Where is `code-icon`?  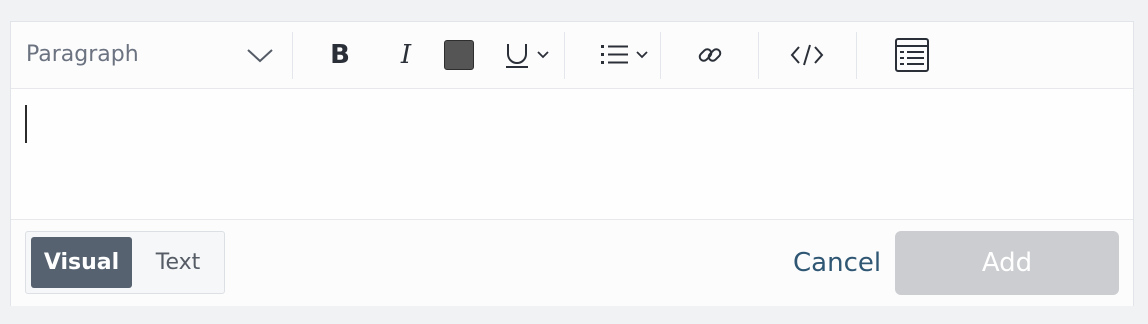 code-icon is located at coordinates (807, 55).